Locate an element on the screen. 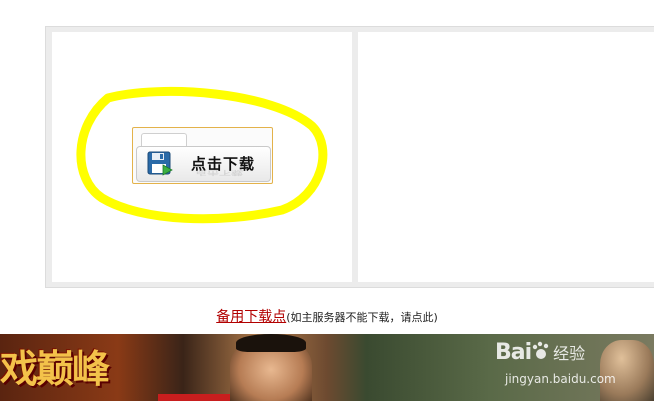  watermark-logo: Bai is located at coordinates (513, 352).